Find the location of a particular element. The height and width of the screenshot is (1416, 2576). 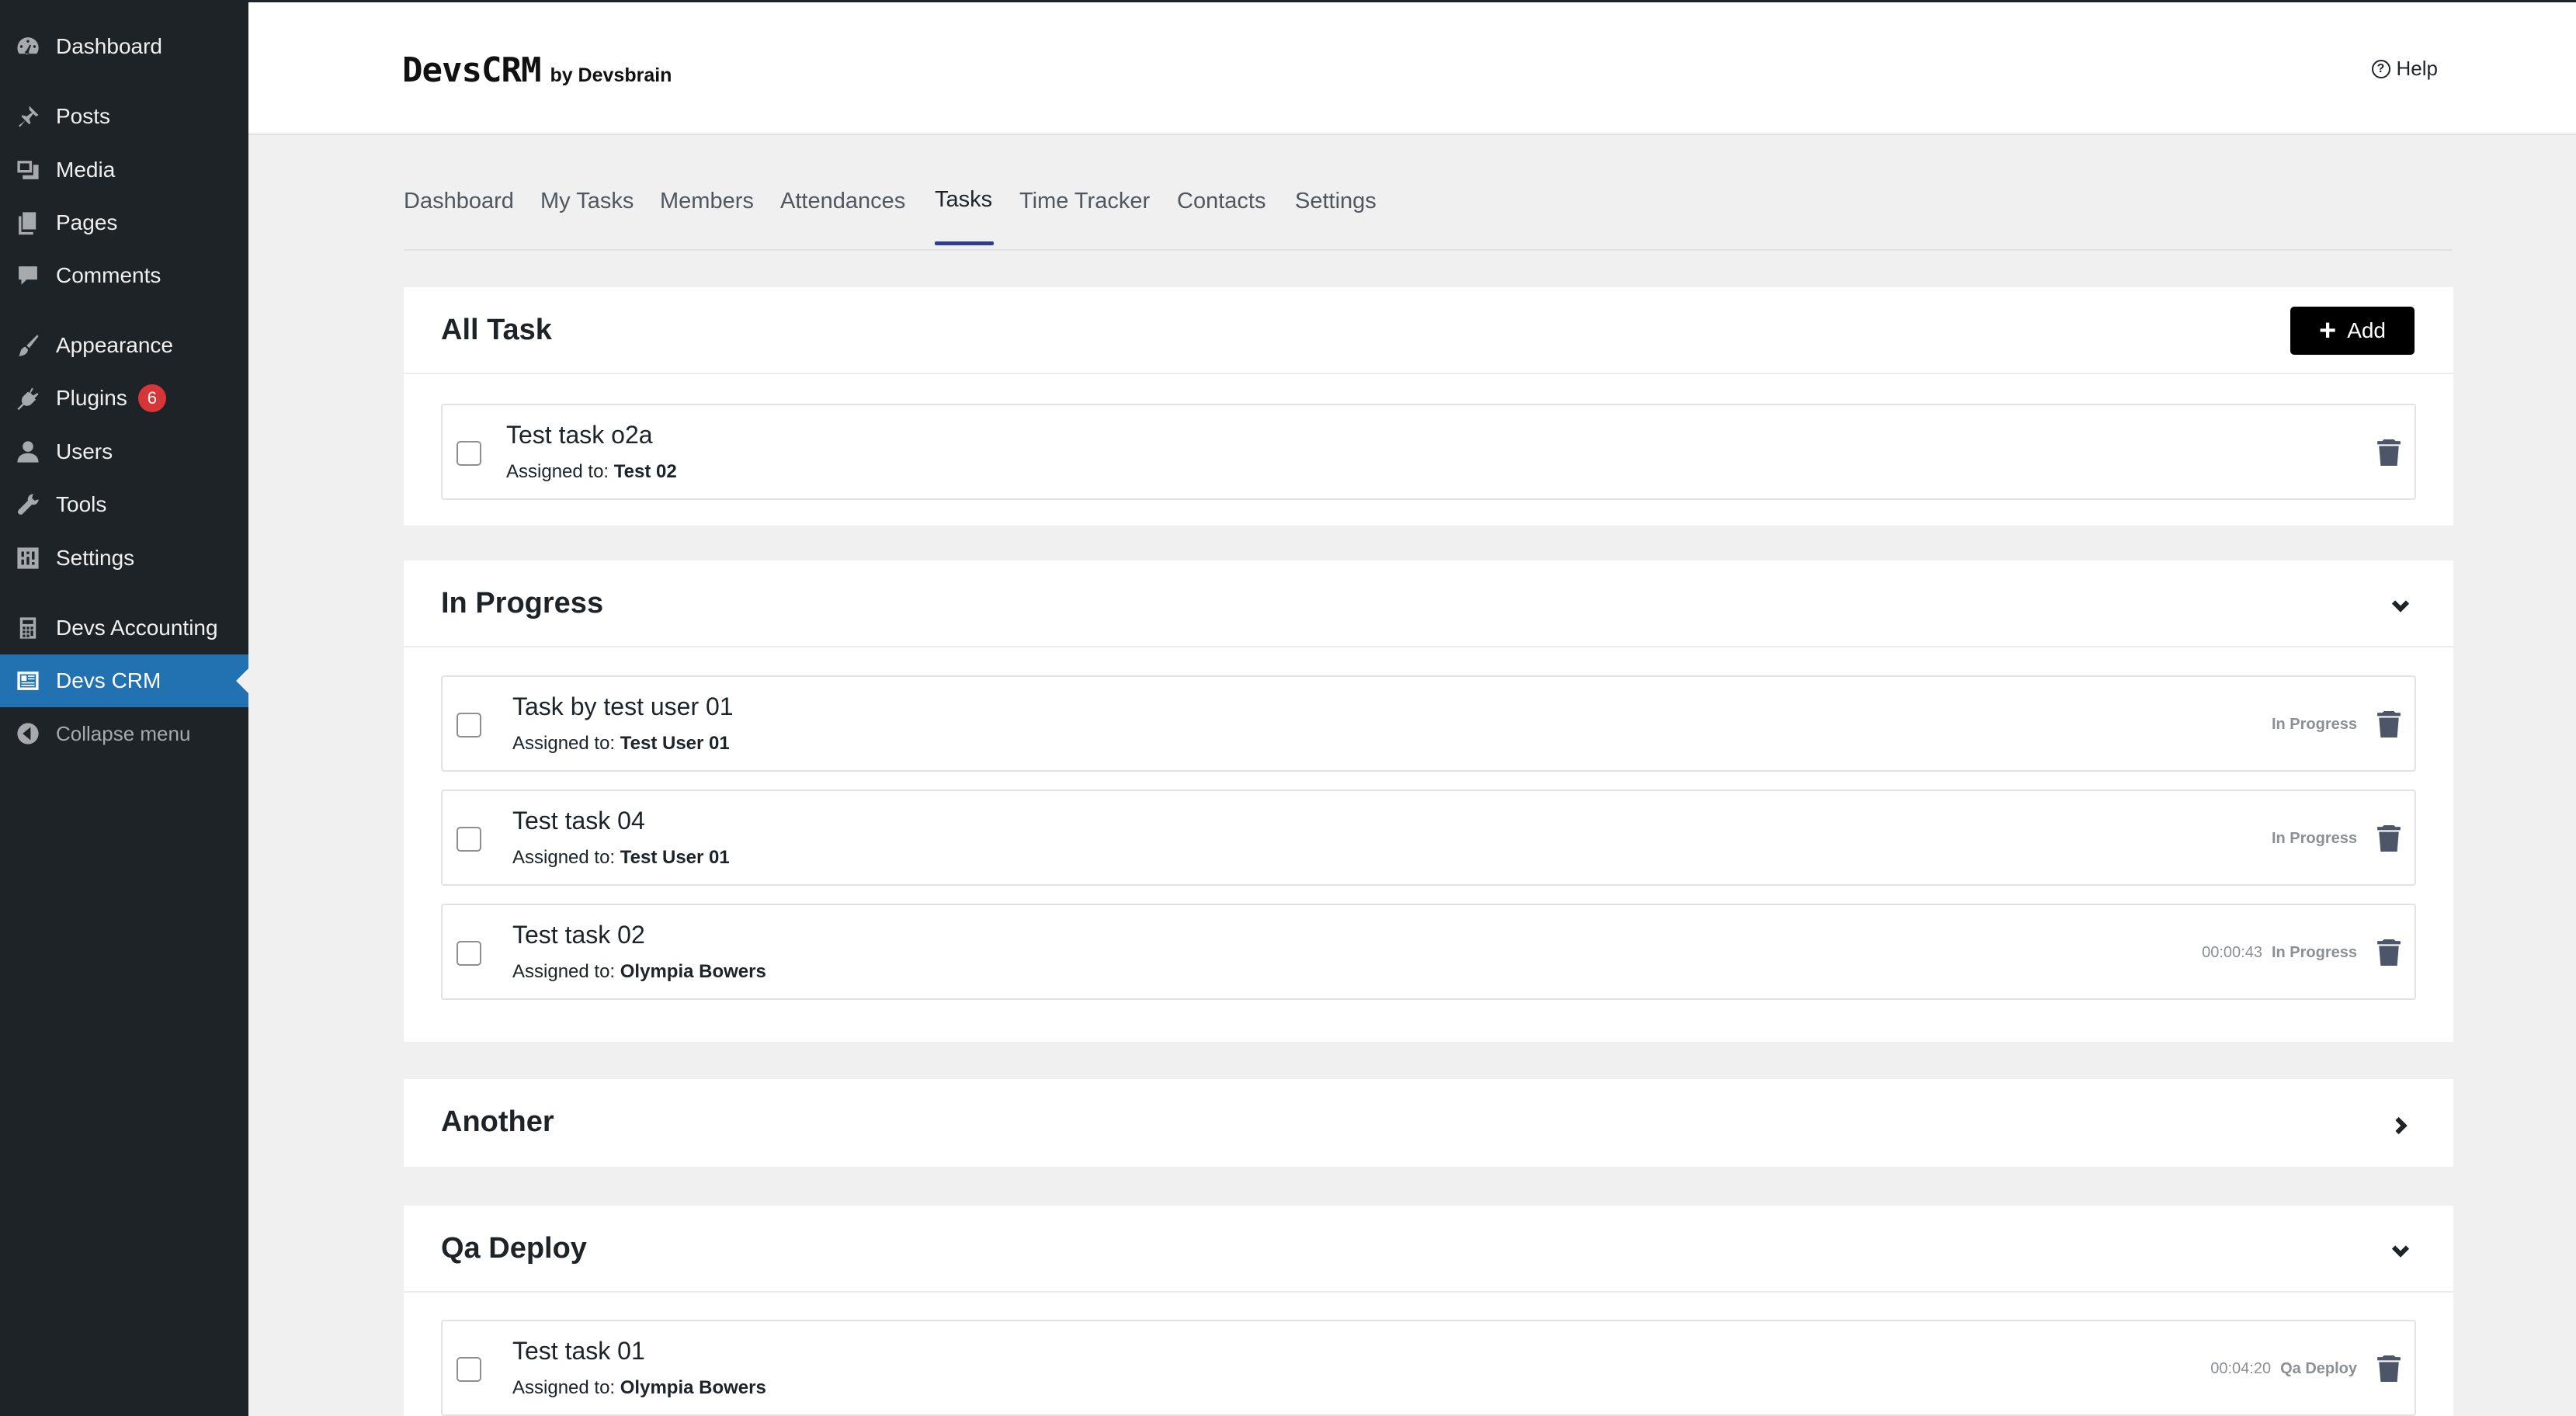

user-icon is located at coordinates (28, 451).